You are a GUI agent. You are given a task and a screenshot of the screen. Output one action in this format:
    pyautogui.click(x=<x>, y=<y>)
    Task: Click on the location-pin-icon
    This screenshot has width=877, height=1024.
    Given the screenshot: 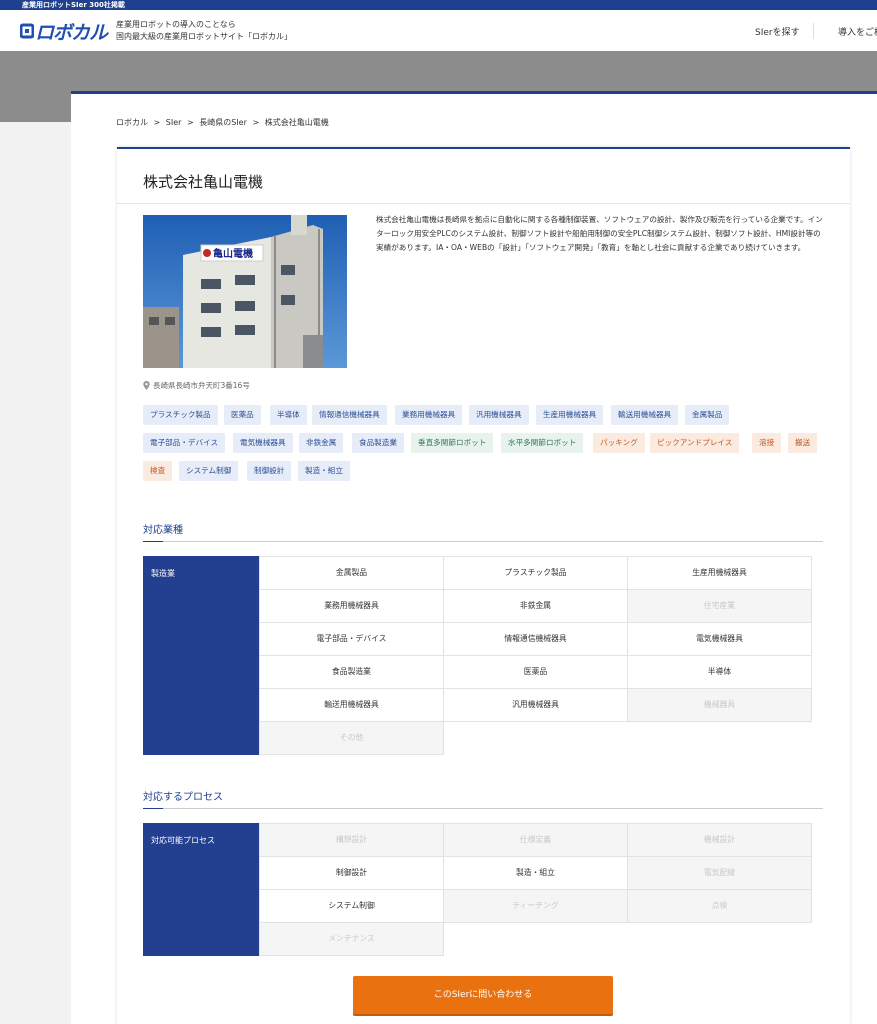 What is the action you would take?
    pyautogui.click(x=146, y=385)
    